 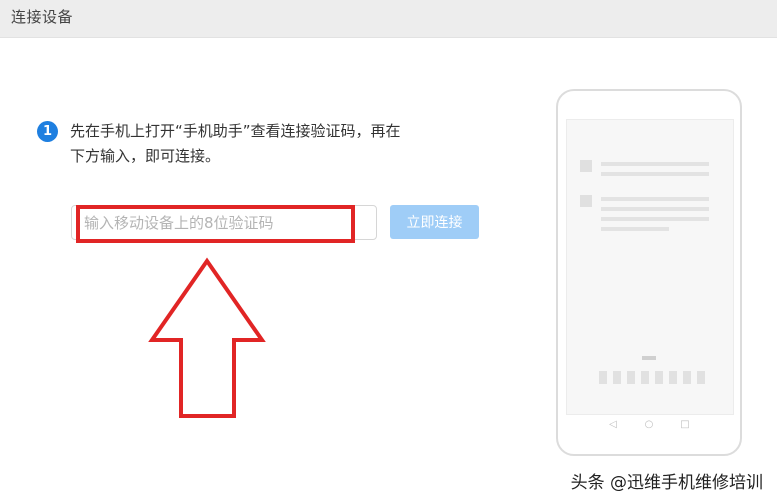 What do you see at coordinates (666, 483) in the screenshot?
I see `watermark: 头条 @迅维手机维修培训` at bounding box center [666, 483].